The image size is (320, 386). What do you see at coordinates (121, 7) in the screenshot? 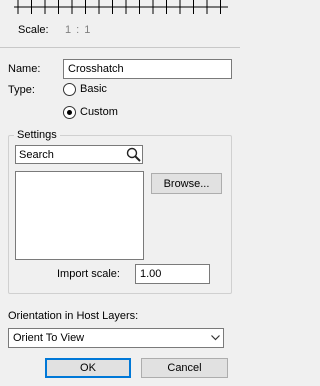
I see `pattern-preview` at bounding box center [121, 7].